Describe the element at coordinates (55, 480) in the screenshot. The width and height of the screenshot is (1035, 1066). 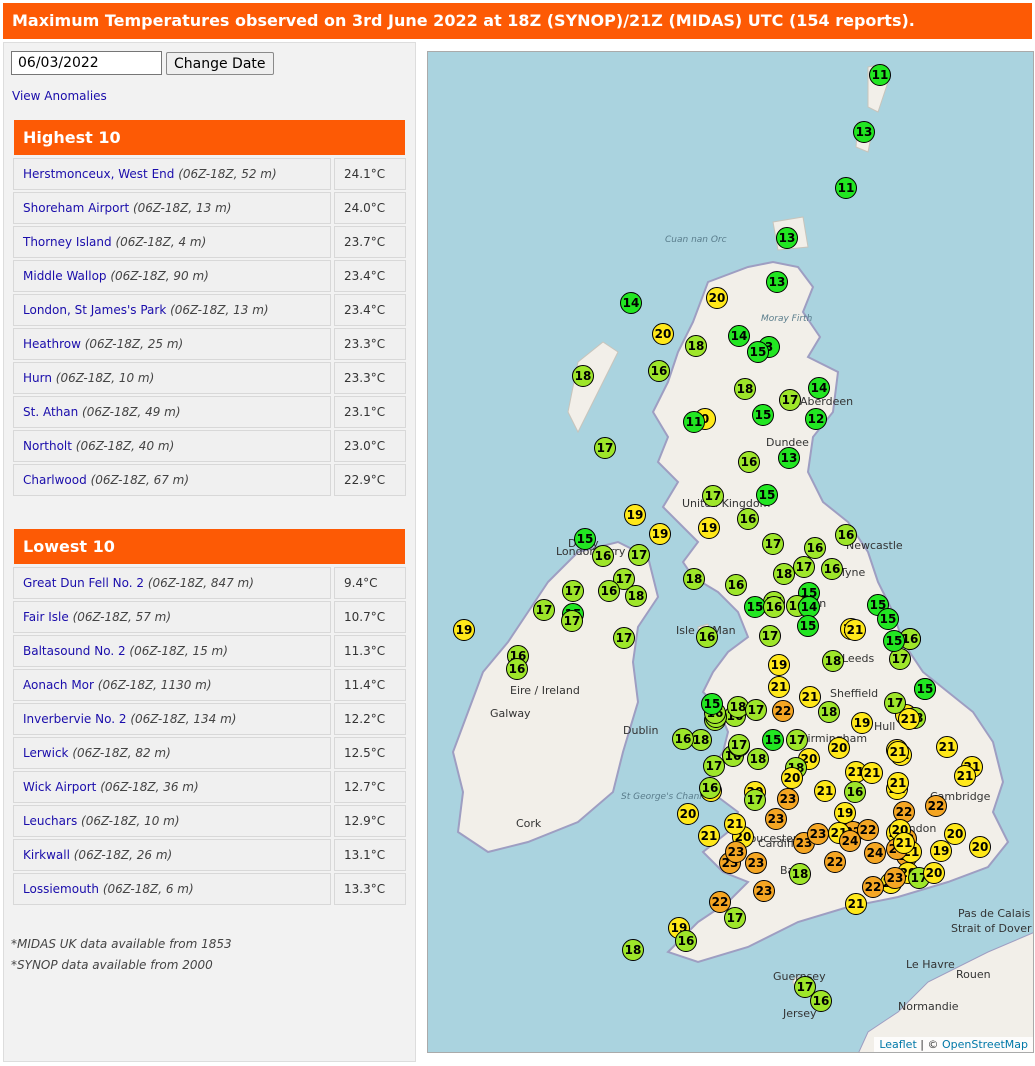
I see `station-link: Charlwood` at that location.